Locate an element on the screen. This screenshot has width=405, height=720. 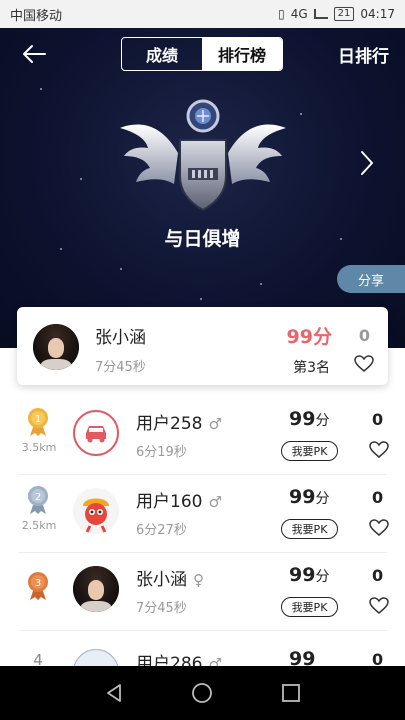
user-time: 6分19秒 is located at coordinates (161, 452).